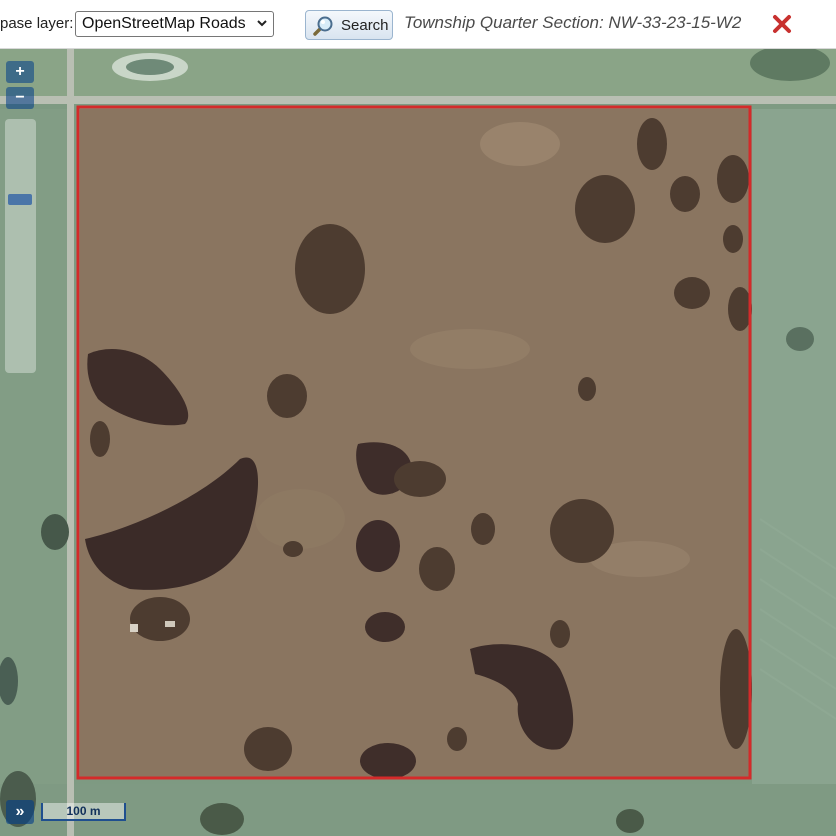 This screenshot has width=836, height=836. What do you see at coordinates (20, 98) in the screenshot?
I see `zoom-out-button: −` at bounding box center [20, 98].